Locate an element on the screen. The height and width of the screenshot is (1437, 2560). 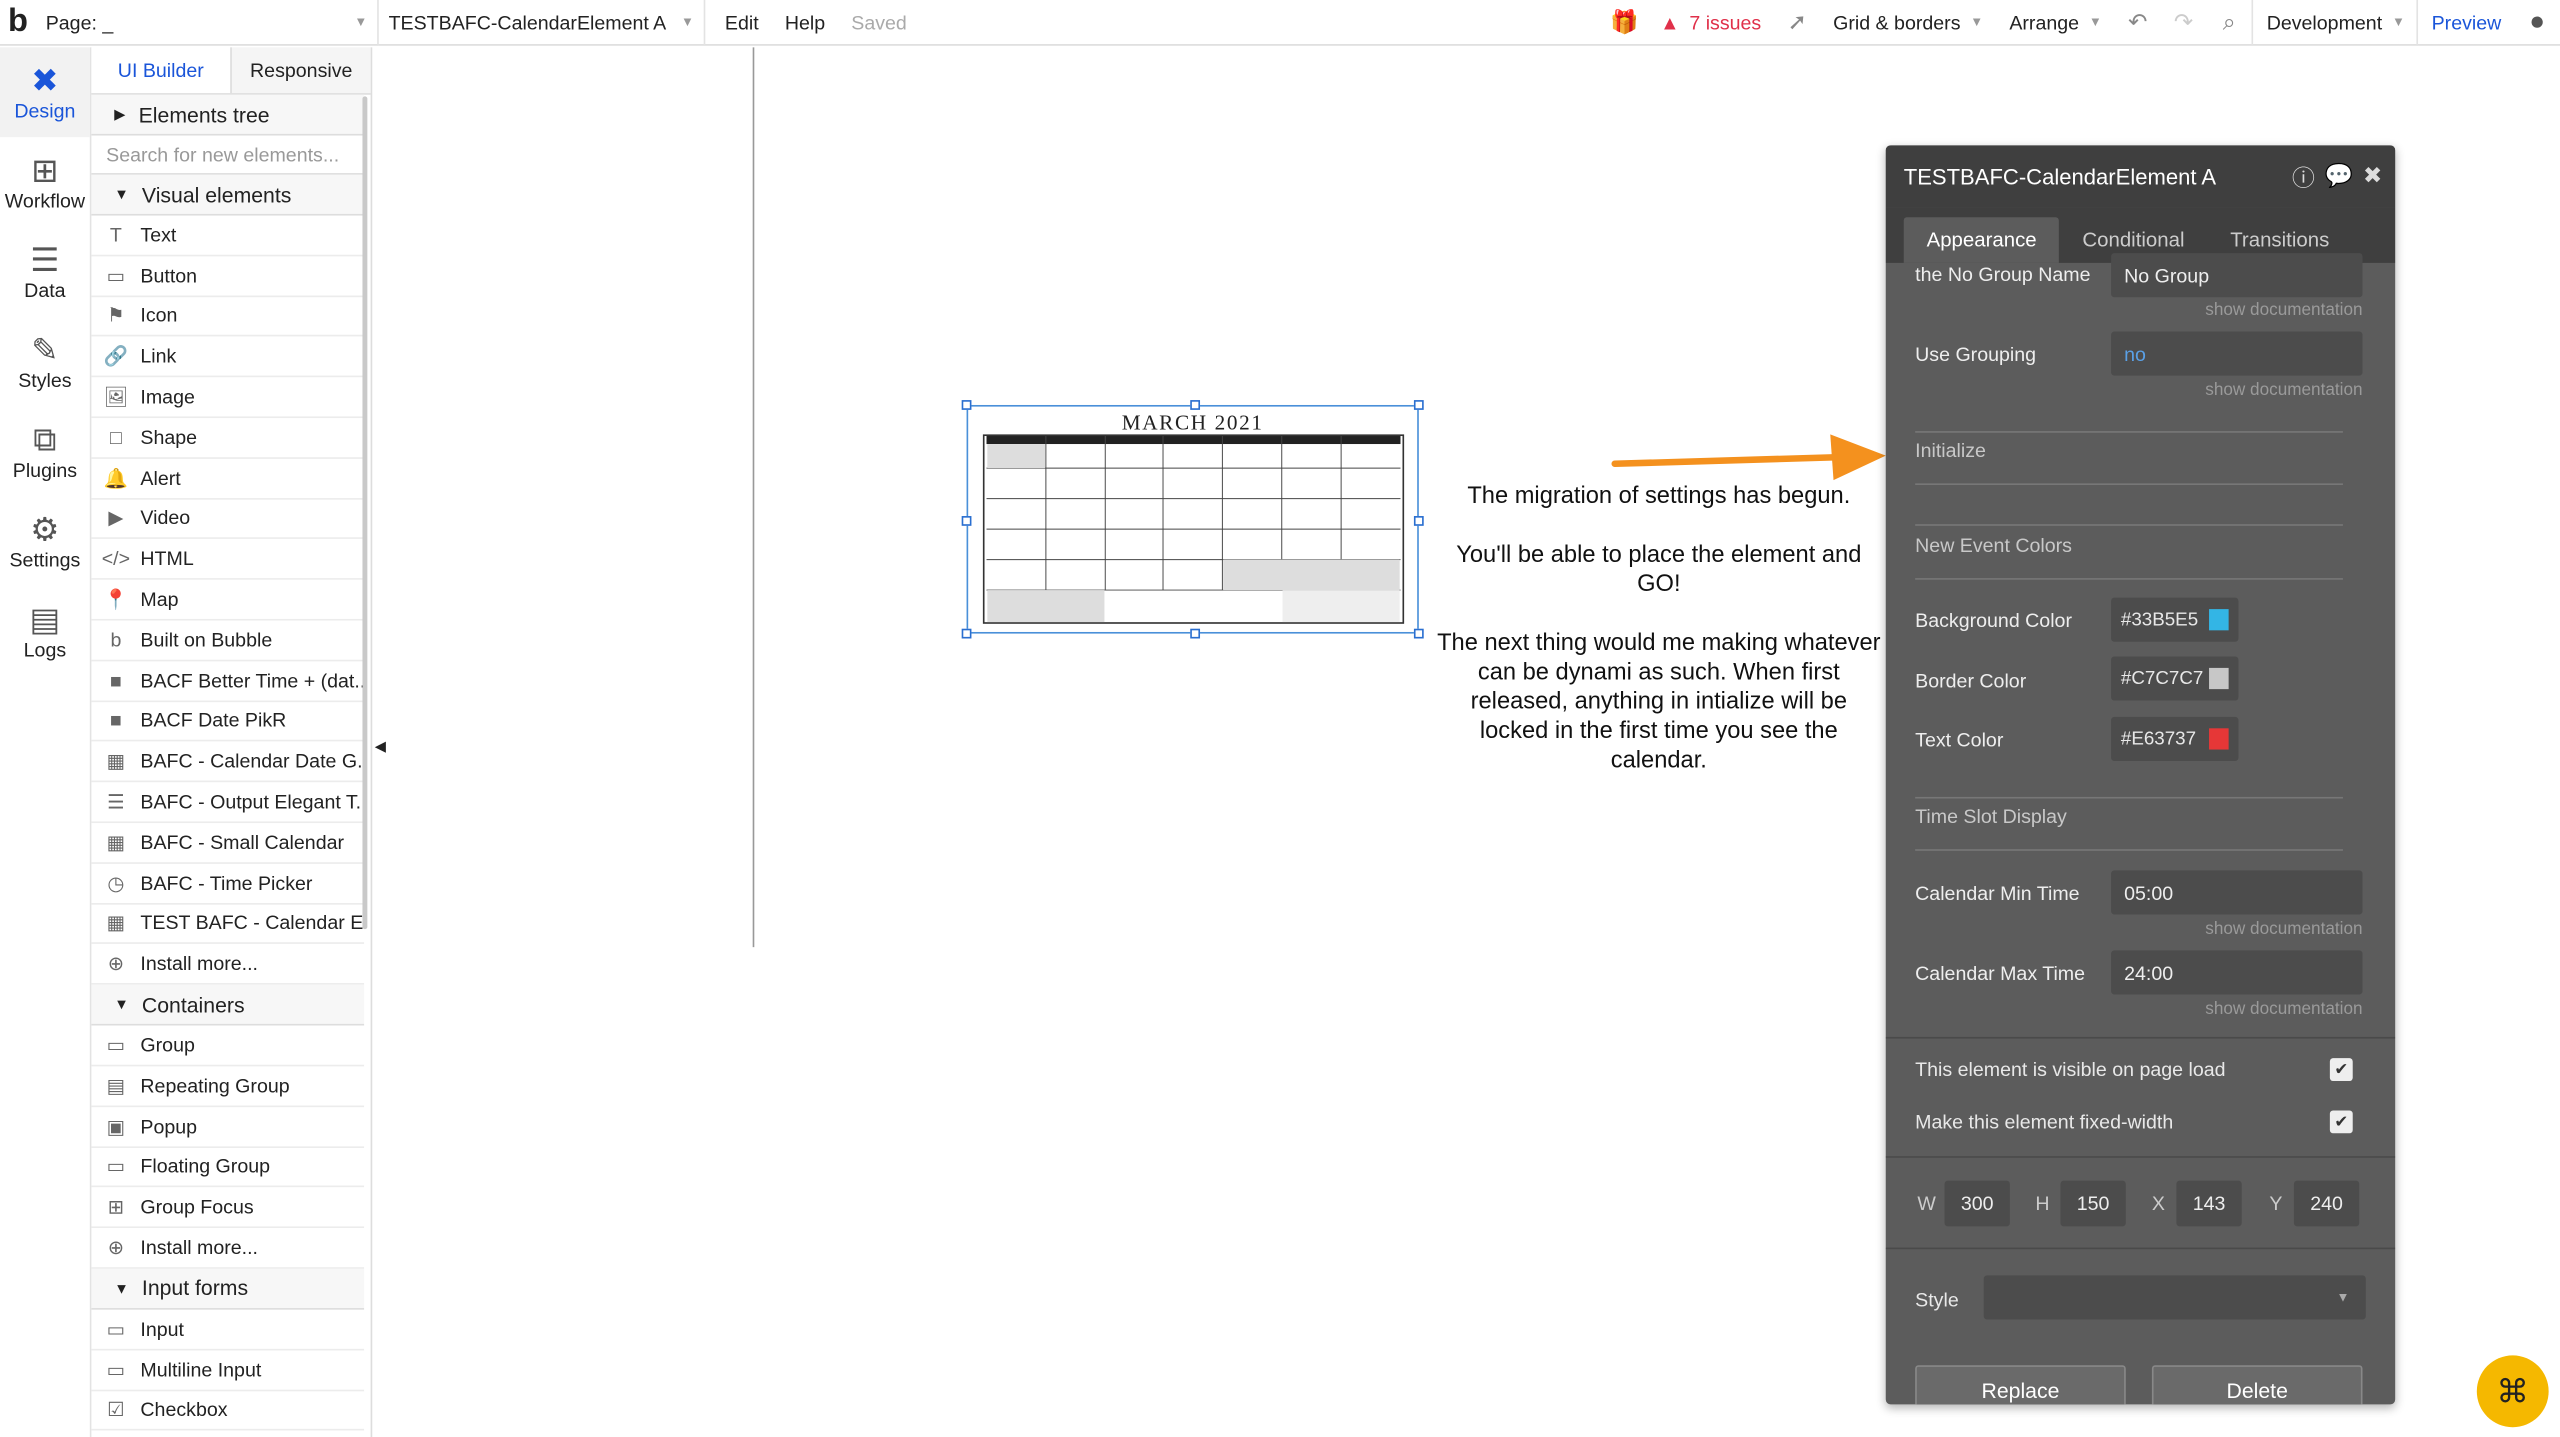
x-input: 143 is located at coordinates (2209, 1203).